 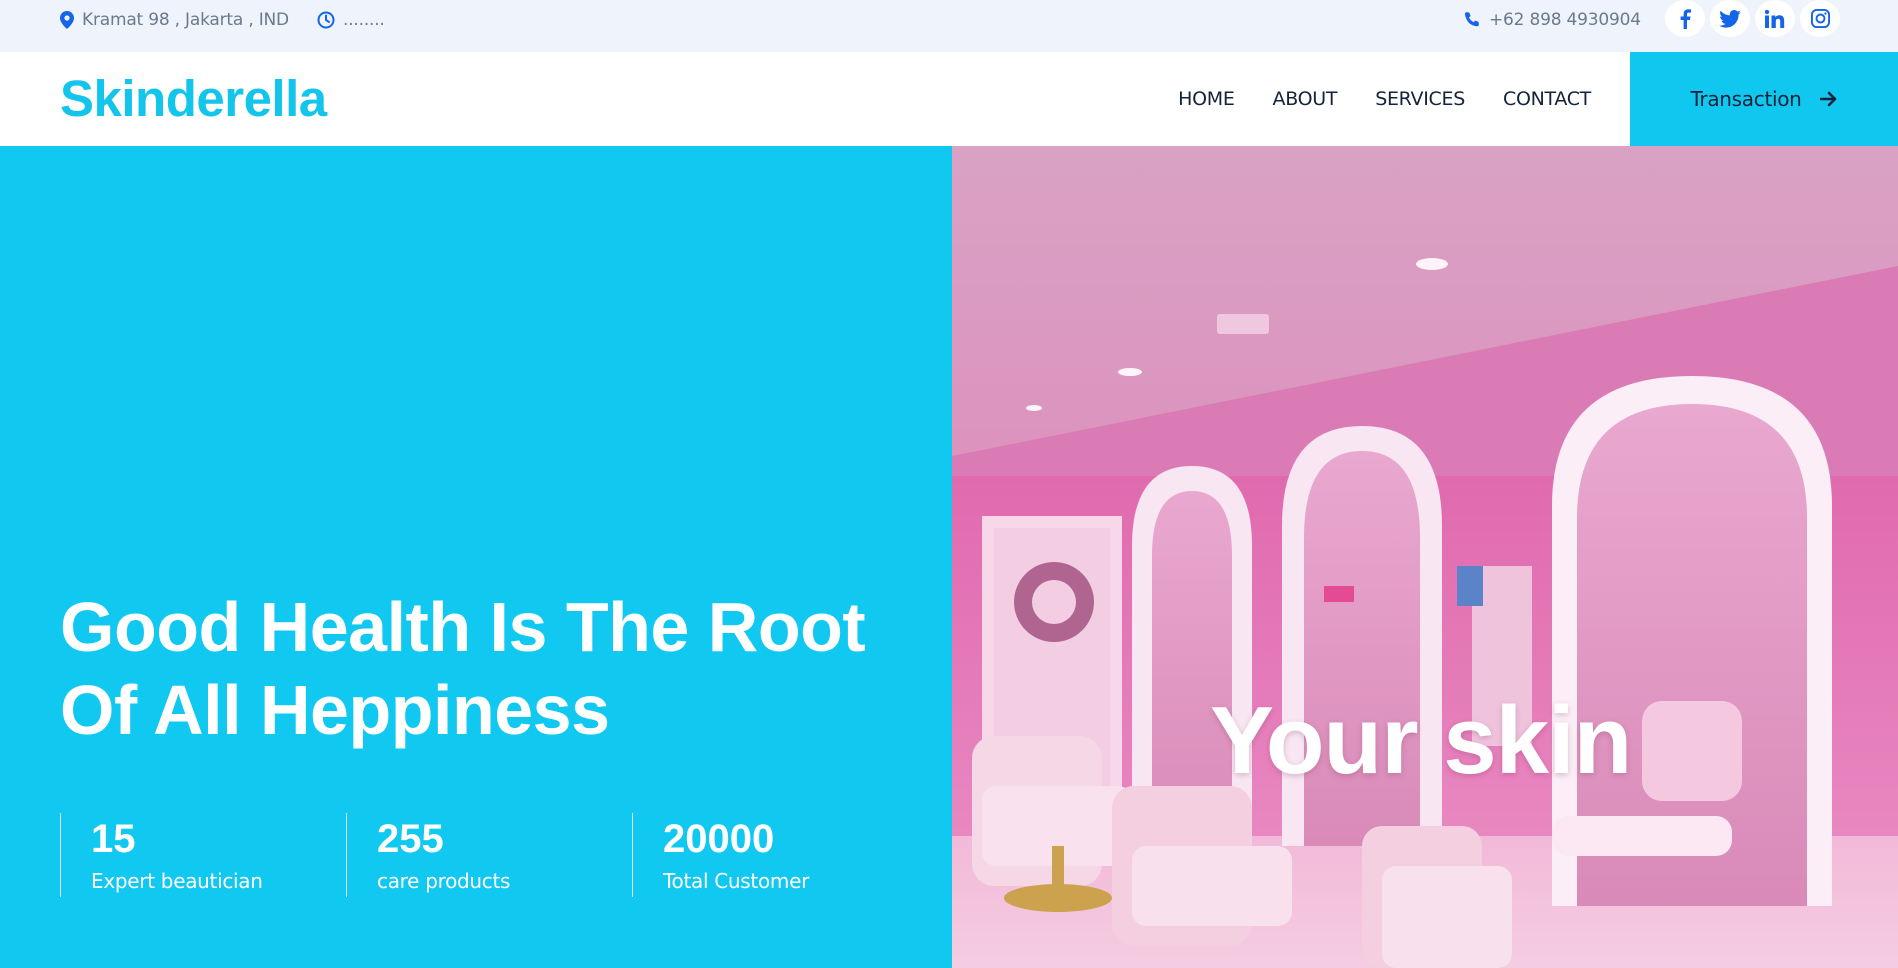 I want to click on stat-customers: 20000 Total Customer, so click(x=775, y=855).